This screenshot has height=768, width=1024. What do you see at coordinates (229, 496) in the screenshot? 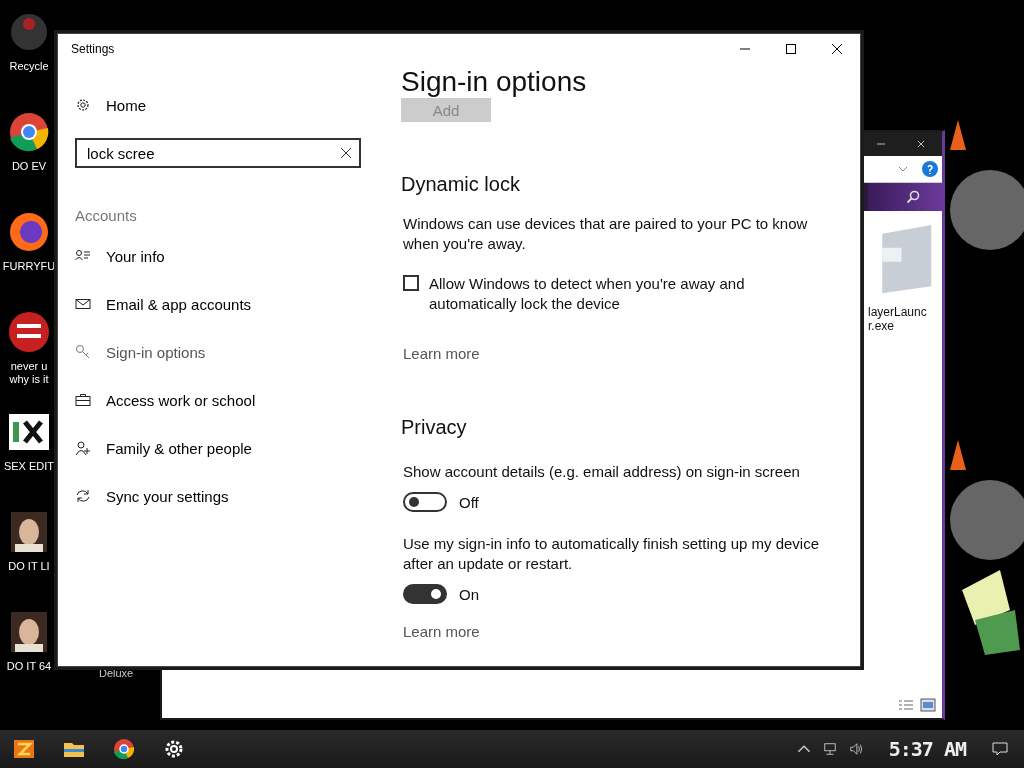
I see `nav-item: Sync your settings` at bounding box center [229, 496].